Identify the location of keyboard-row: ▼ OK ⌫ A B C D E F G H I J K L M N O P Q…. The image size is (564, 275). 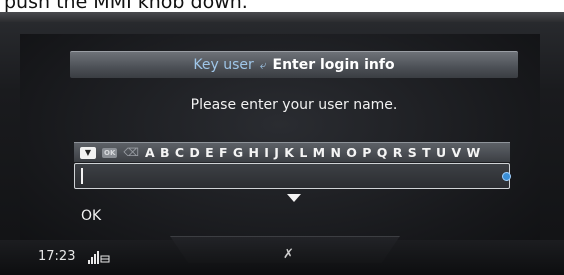
(292, 152).